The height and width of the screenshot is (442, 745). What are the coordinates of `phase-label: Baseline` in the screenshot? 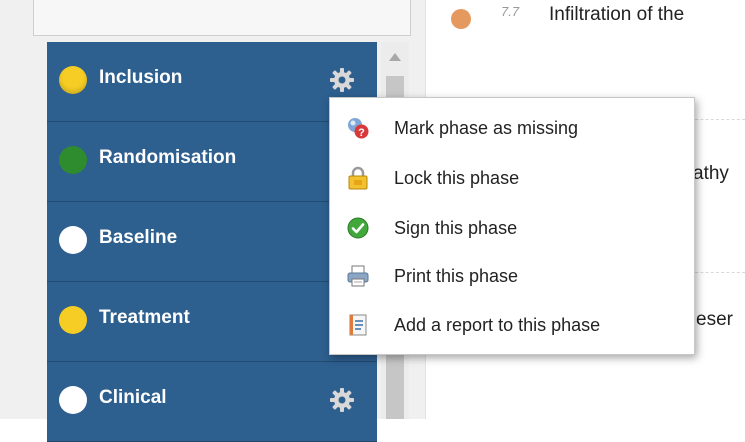 It's located at (138, 237).